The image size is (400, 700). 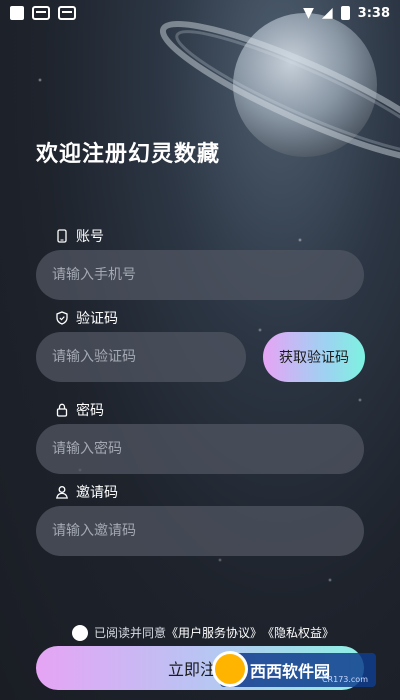 I want to click on planet-graphic, so click(x=279, y=88).